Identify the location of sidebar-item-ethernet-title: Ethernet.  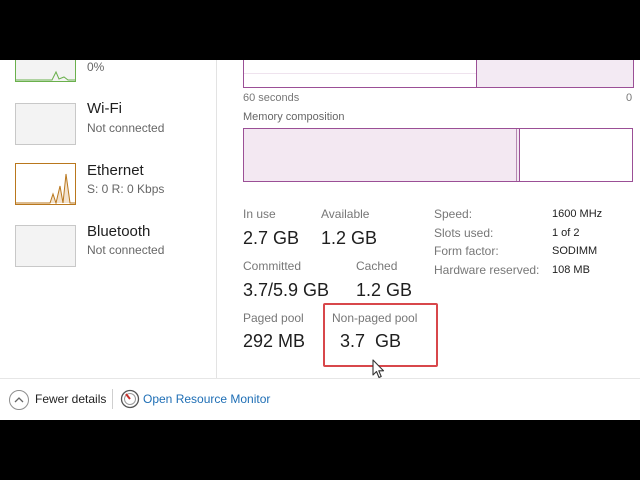
(115, 170).